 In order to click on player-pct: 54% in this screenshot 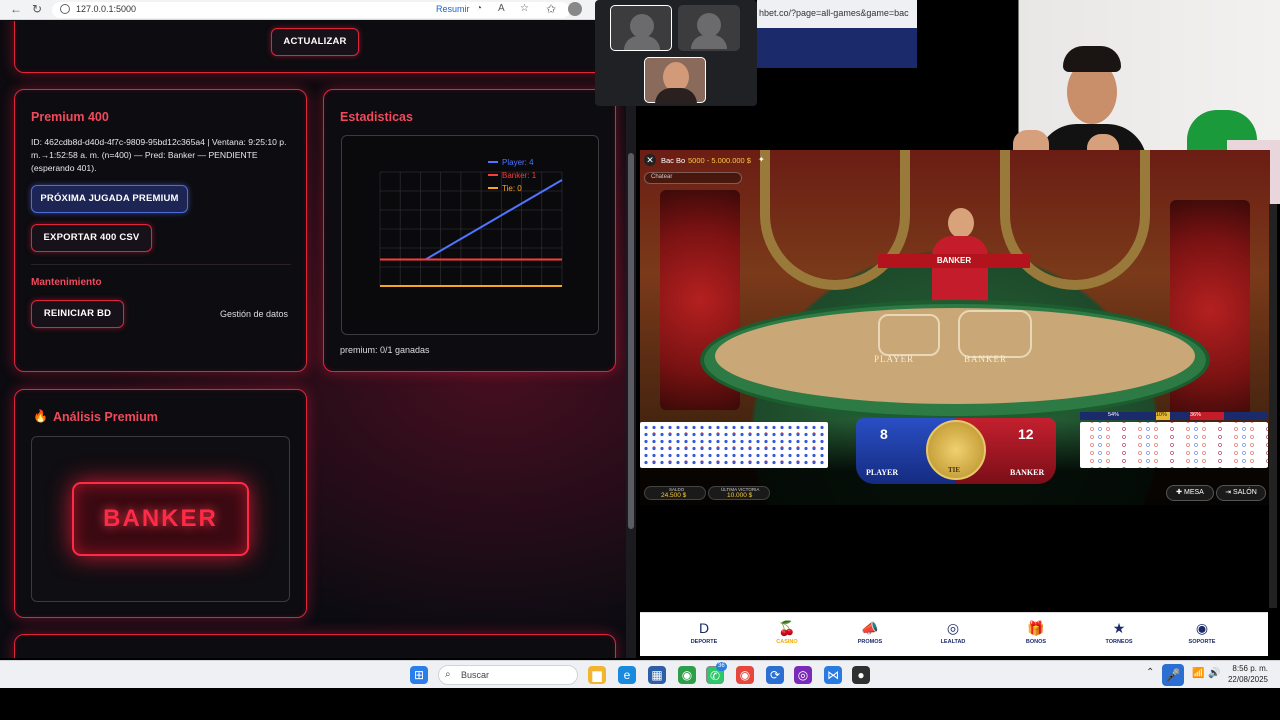, I will do `click(1114, 415)`.